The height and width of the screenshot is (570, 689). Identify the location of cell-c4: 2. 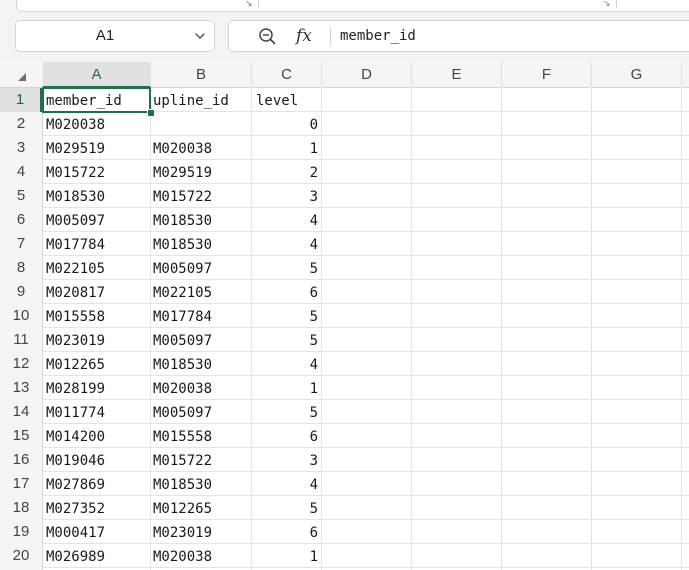
(286, 172).